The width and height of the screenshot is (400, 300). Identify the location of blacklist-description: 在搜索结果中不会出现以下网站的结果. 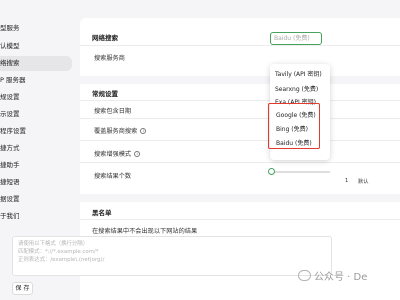
(145, 231).